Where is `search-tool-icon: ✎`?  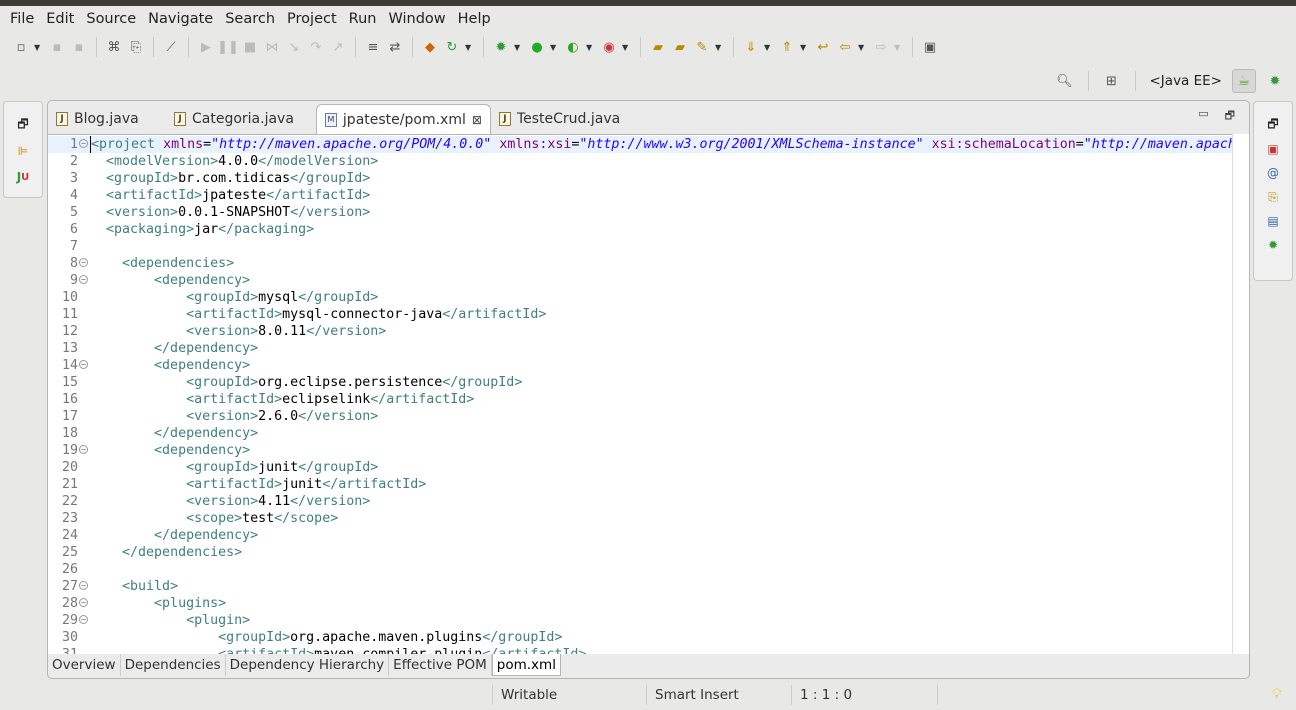 search-tool-icon: ✎ is located at coordinates (702, 47).